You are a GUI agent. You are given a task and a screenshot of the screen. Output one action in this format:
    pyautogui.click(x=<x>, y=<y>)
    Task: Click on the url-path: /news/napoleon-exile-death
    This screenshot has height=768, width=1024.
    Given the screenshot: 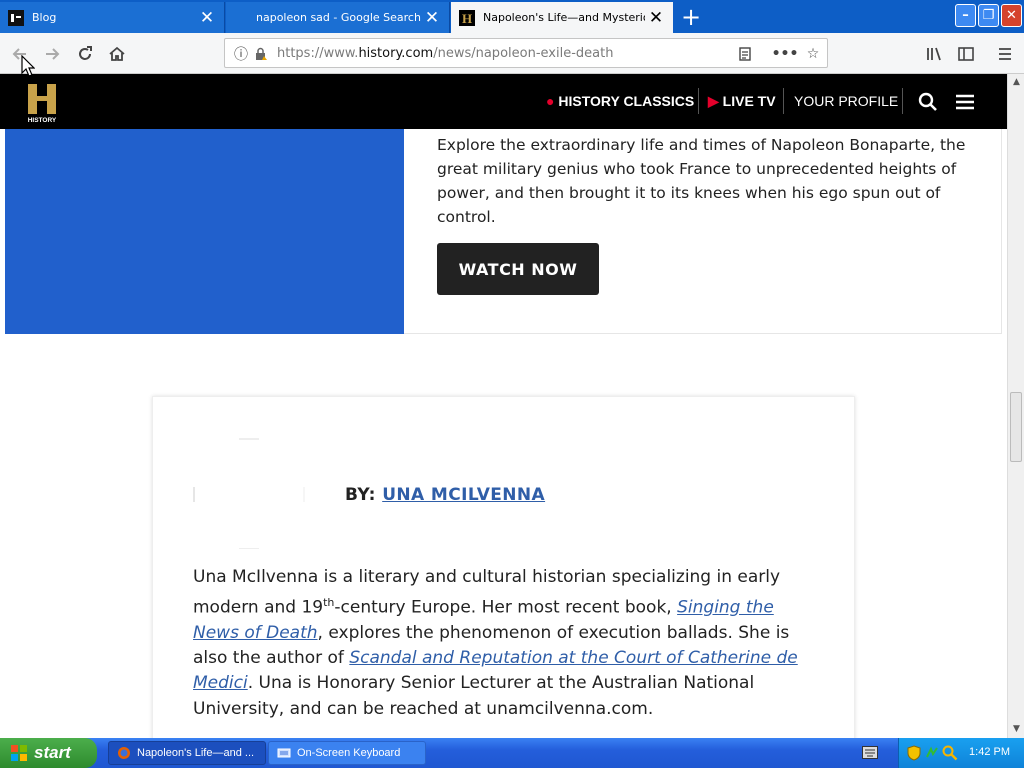 What is the action you would take?
    pyautogui.click(x=523, y=53)
    